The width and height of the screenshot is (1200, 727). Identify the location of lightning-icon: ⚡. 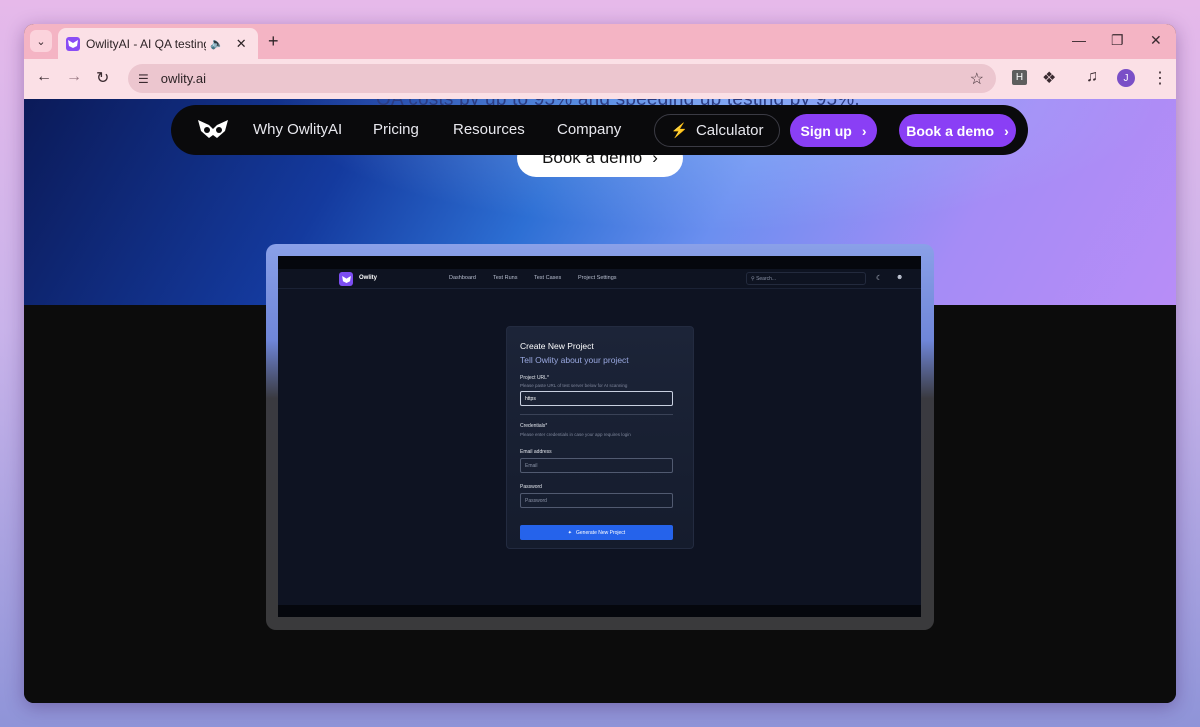
(679, 130).